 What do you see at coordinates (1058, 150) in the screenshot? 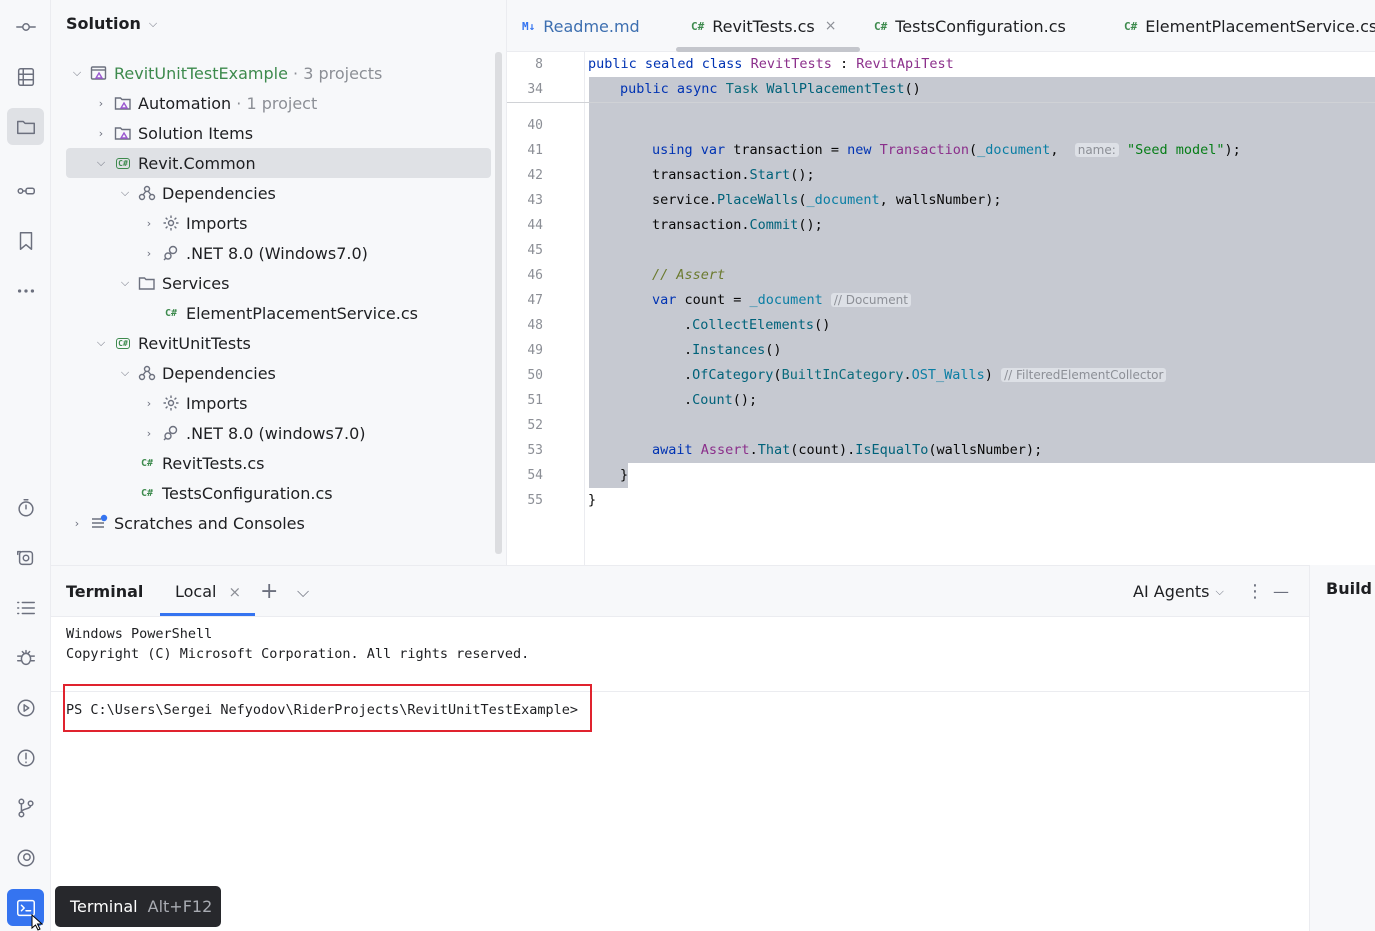
I see `code-token: ,` at bounding box center [1058, 150].